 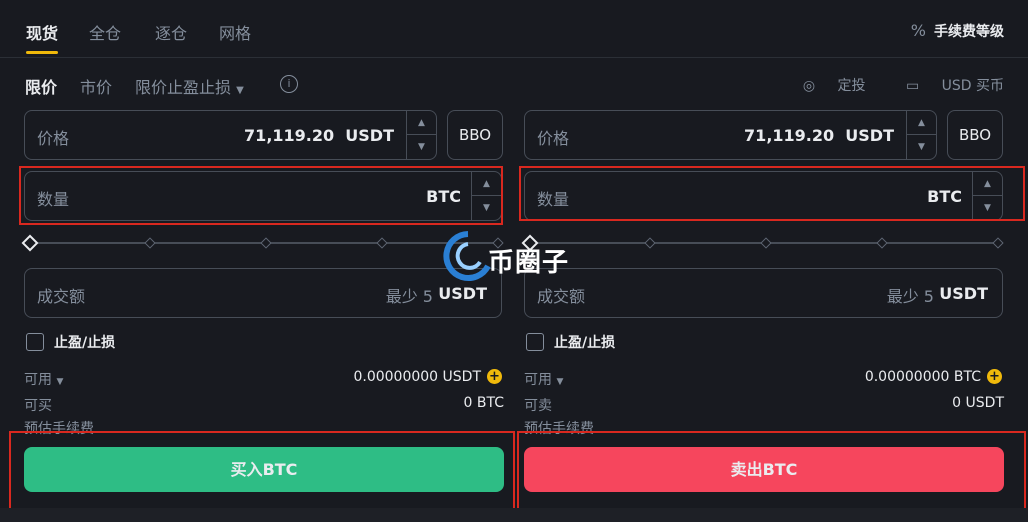 I want to click on buy-available-value: 0.00000000 USDT +, so click(x=427, y=377).